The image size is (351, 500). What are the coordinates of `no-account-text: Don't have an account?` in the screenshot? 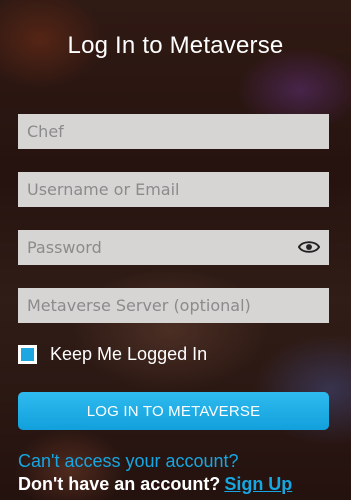 It's located at (119, 484).